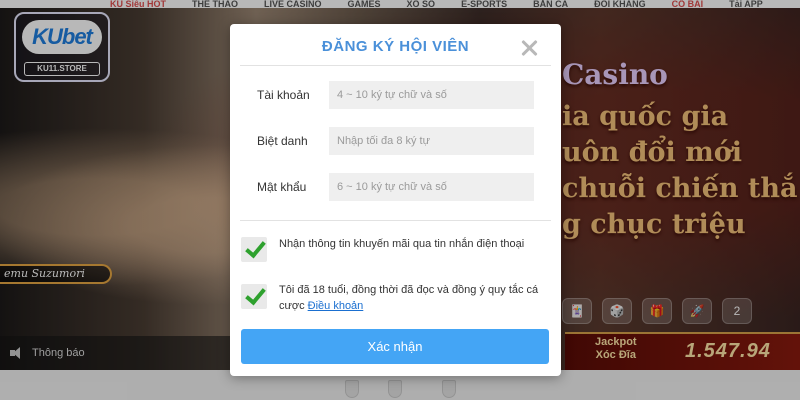  I want to click on modal-title: ĐĂNG KÝ HỘI VIÊN, so click(395, 46).